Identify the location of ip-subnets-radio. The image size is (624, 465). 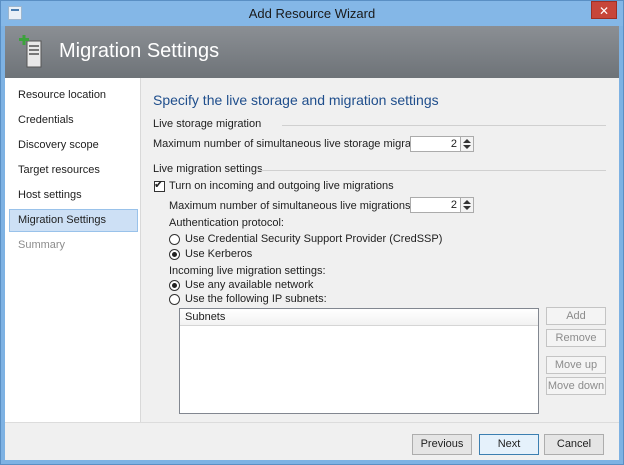
(174, 299).